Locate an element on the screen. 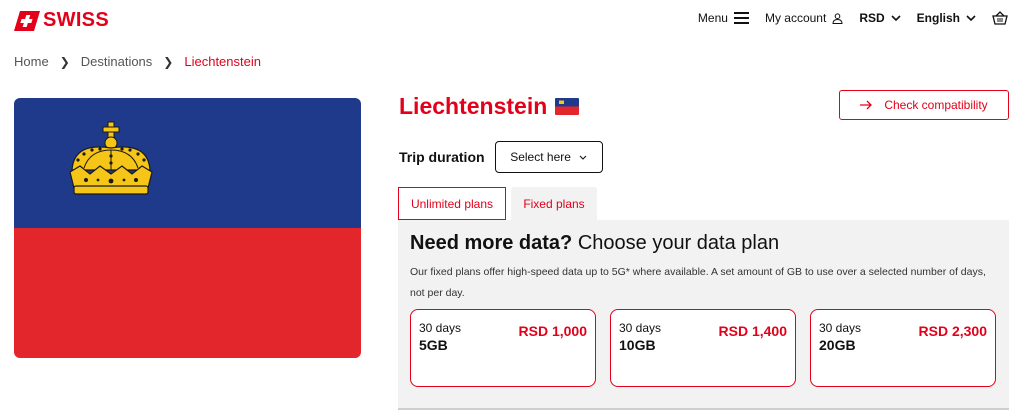  plan-card-5gb: 30 days 5GB RSD 1,000 is located at coordinates (503, 348).